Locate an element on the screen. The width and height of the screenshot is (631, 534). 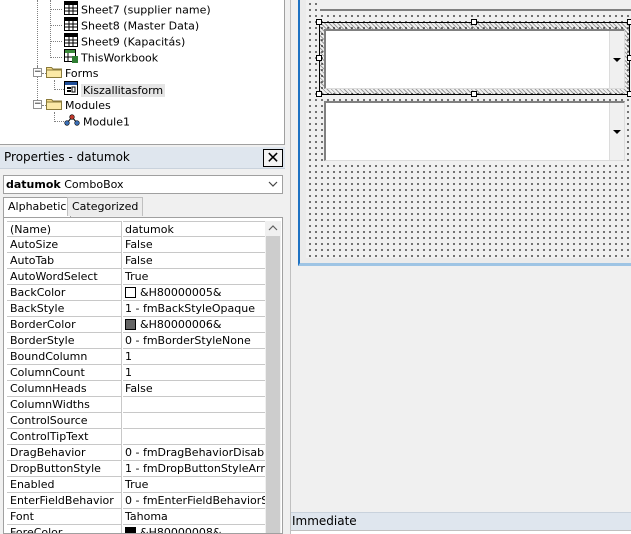
property-row-columnwidths: ColumnWidths is located at coordinates (136, 405).